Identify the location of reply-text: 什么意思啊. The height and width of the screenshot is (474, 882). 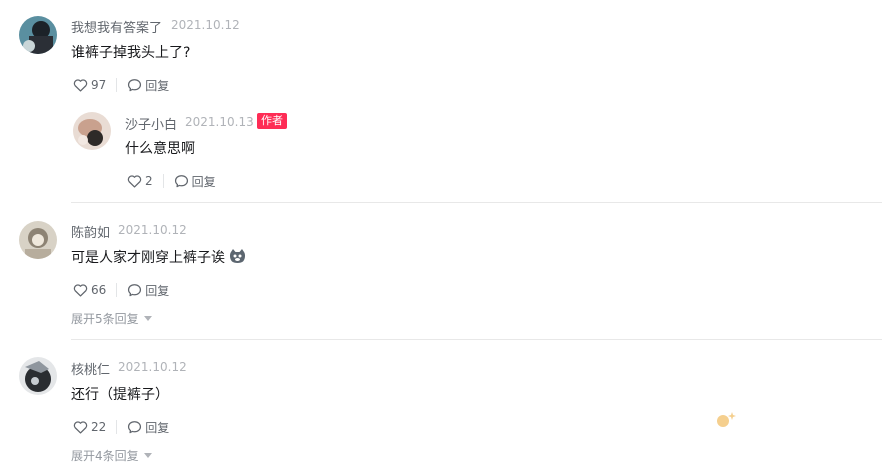
(160, 149).